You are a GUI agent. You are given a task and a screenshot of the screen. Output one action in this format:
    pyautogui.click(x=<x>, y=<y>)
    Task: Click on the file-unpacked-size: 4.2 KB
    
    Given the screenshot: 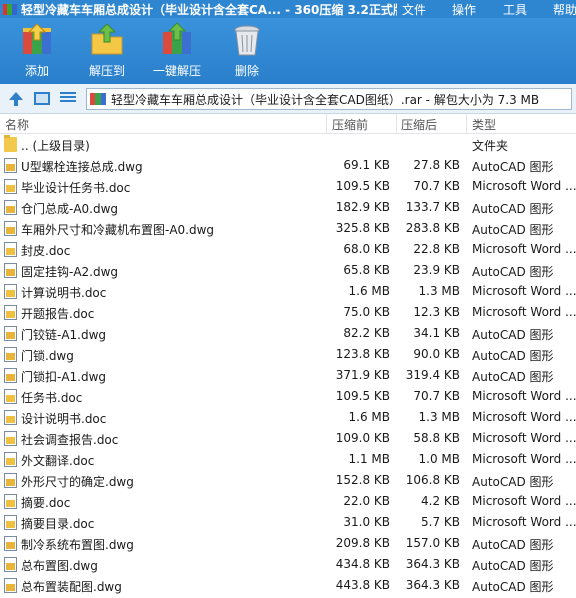 What is the action you would take?
    pyautogui.click(x=440, y=501)
    